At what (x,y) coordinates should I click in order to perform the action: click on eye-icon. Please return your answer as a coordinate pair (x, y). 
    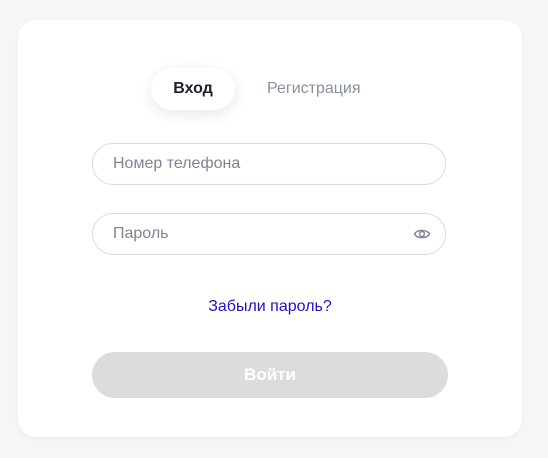
    Looking at the image, I should click on (422, 234).